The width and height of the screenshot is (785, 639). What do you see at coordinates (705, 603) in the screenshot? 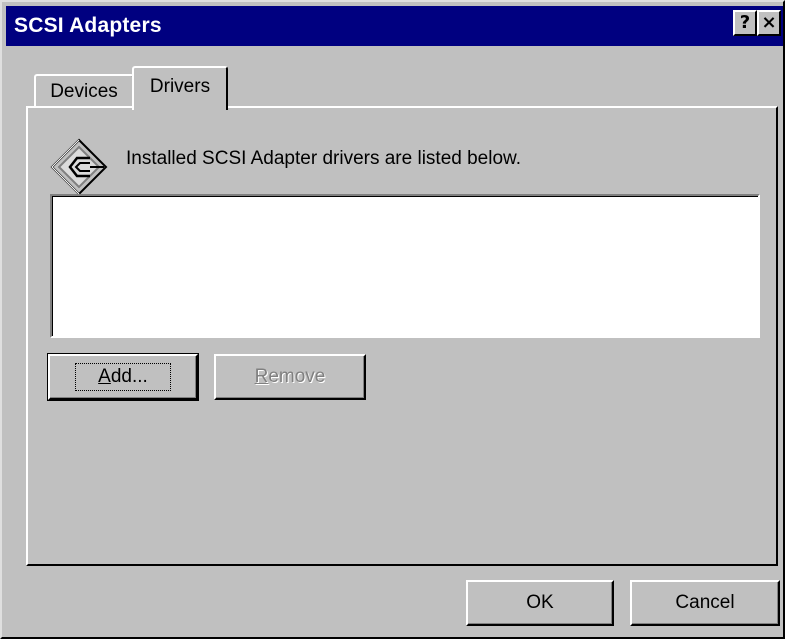
I see `cancel-button: Cancel` at bounding box center [705, 603].